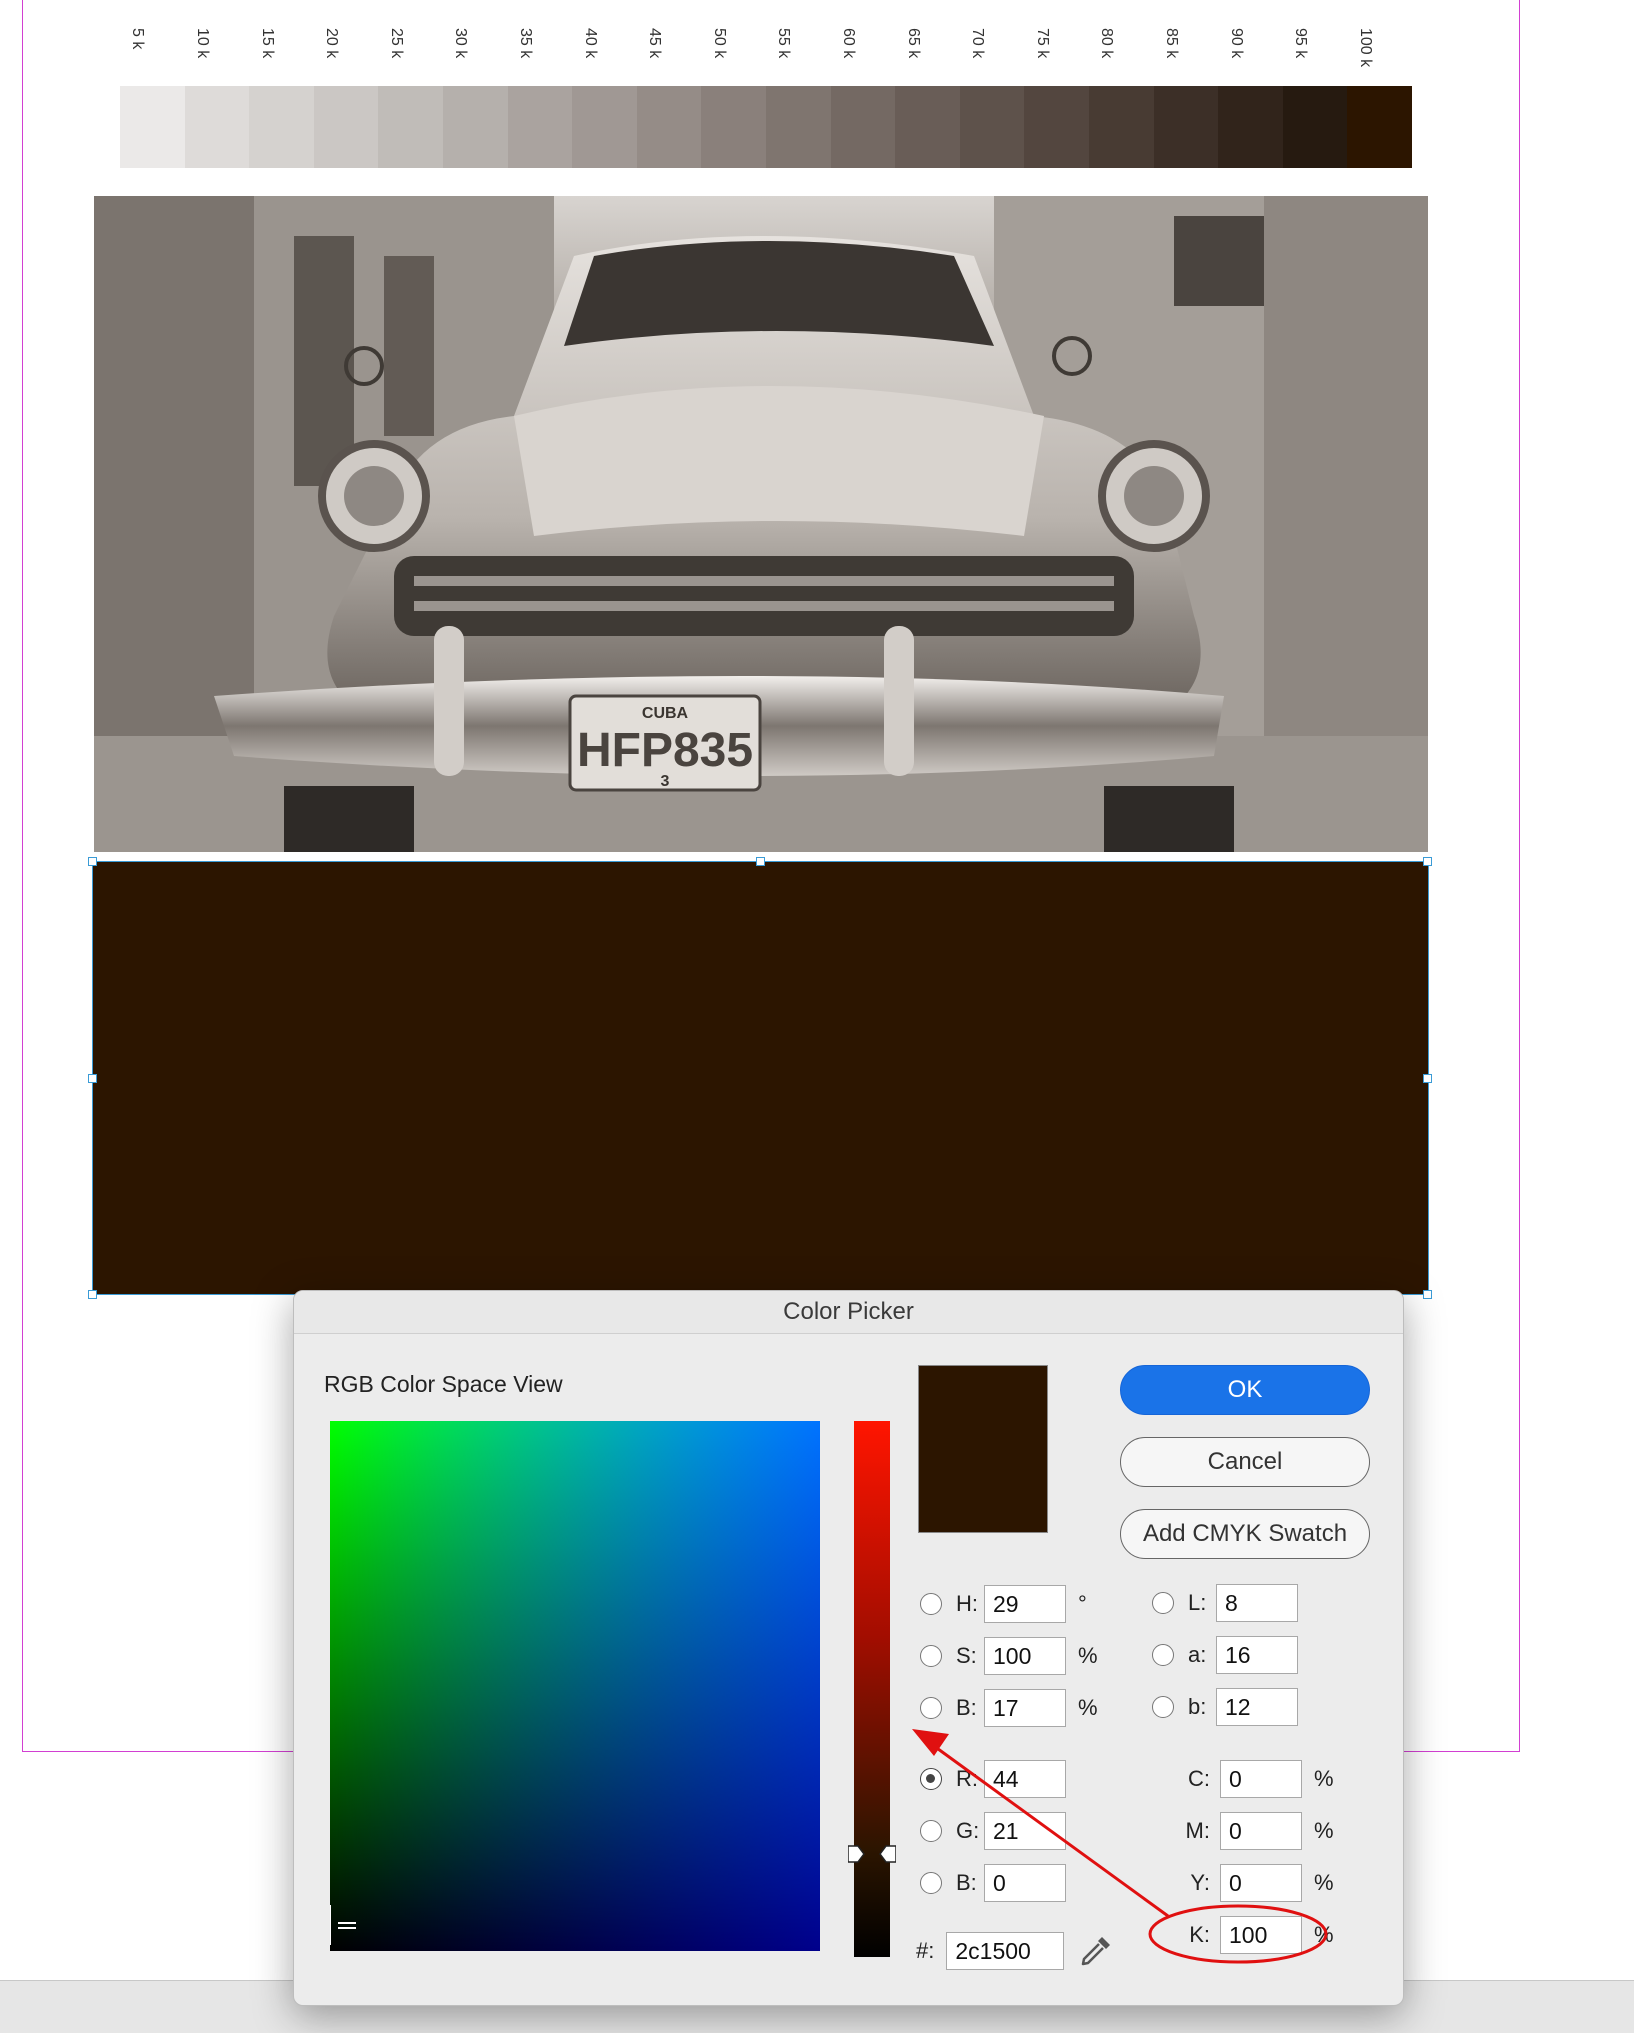 The height and width of the screenshot is (2033, 1634). I want to click on selection-handle-middle-left, so click(92, 1078).